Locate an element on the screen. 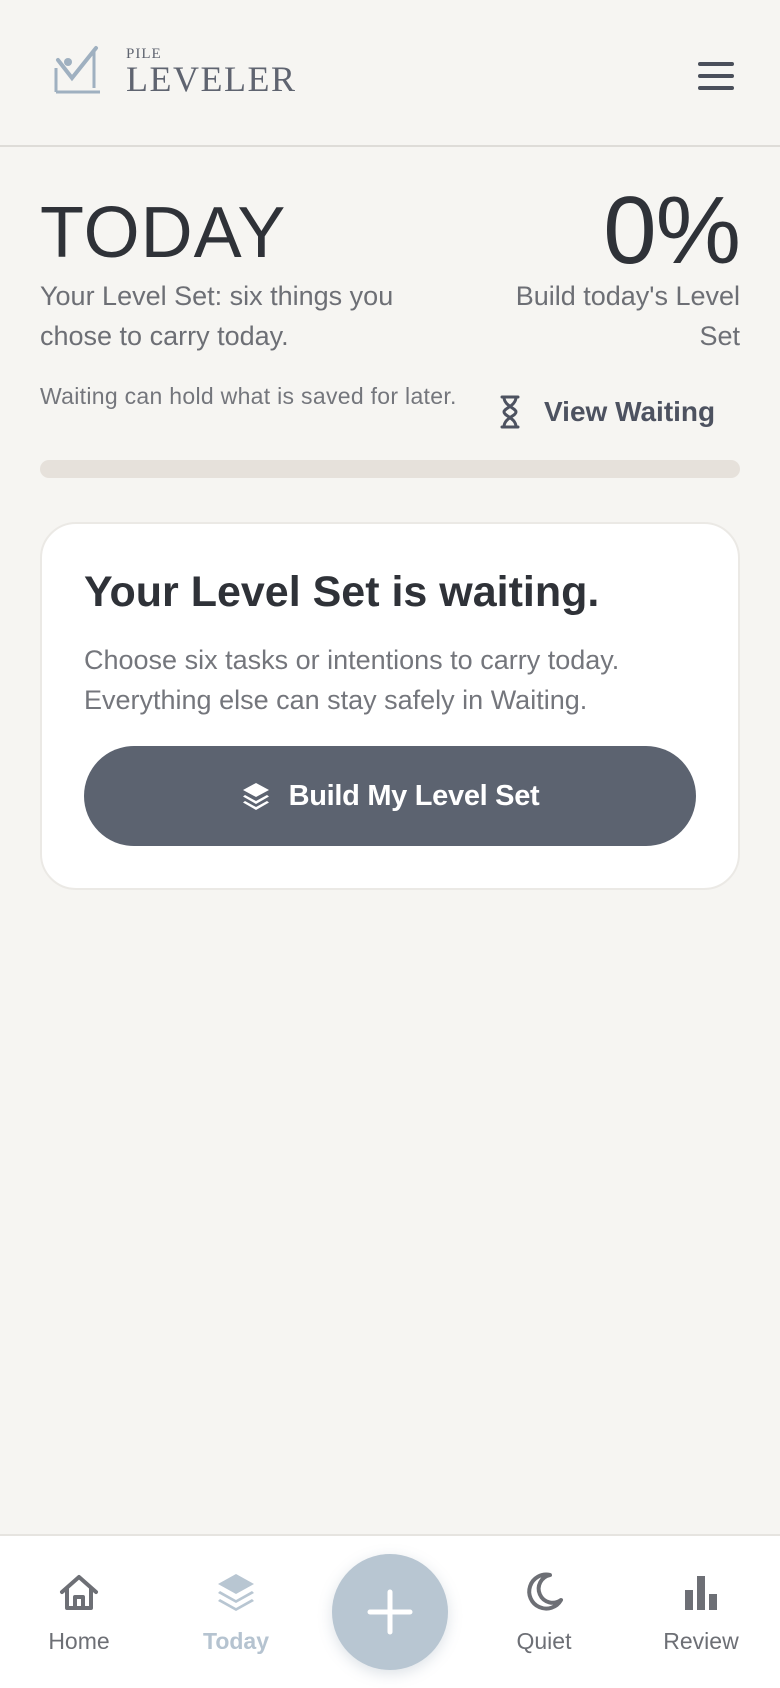 The height and width of the screenshot is (1688, 780). app-header: PILE LEVELER is located at coordinates (390, 73).